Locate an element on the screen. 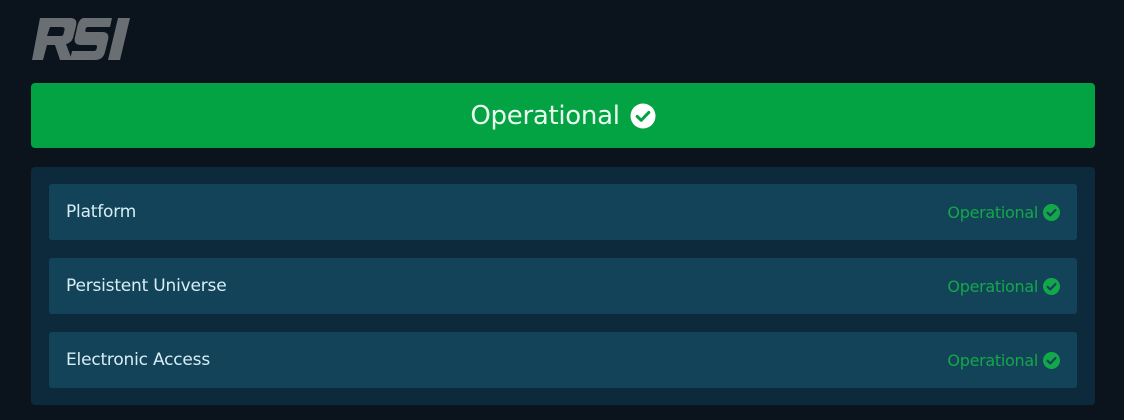 This screenshot has width=1124, height=420. component-name: Electronic Access is located at coordinates (138, 360).